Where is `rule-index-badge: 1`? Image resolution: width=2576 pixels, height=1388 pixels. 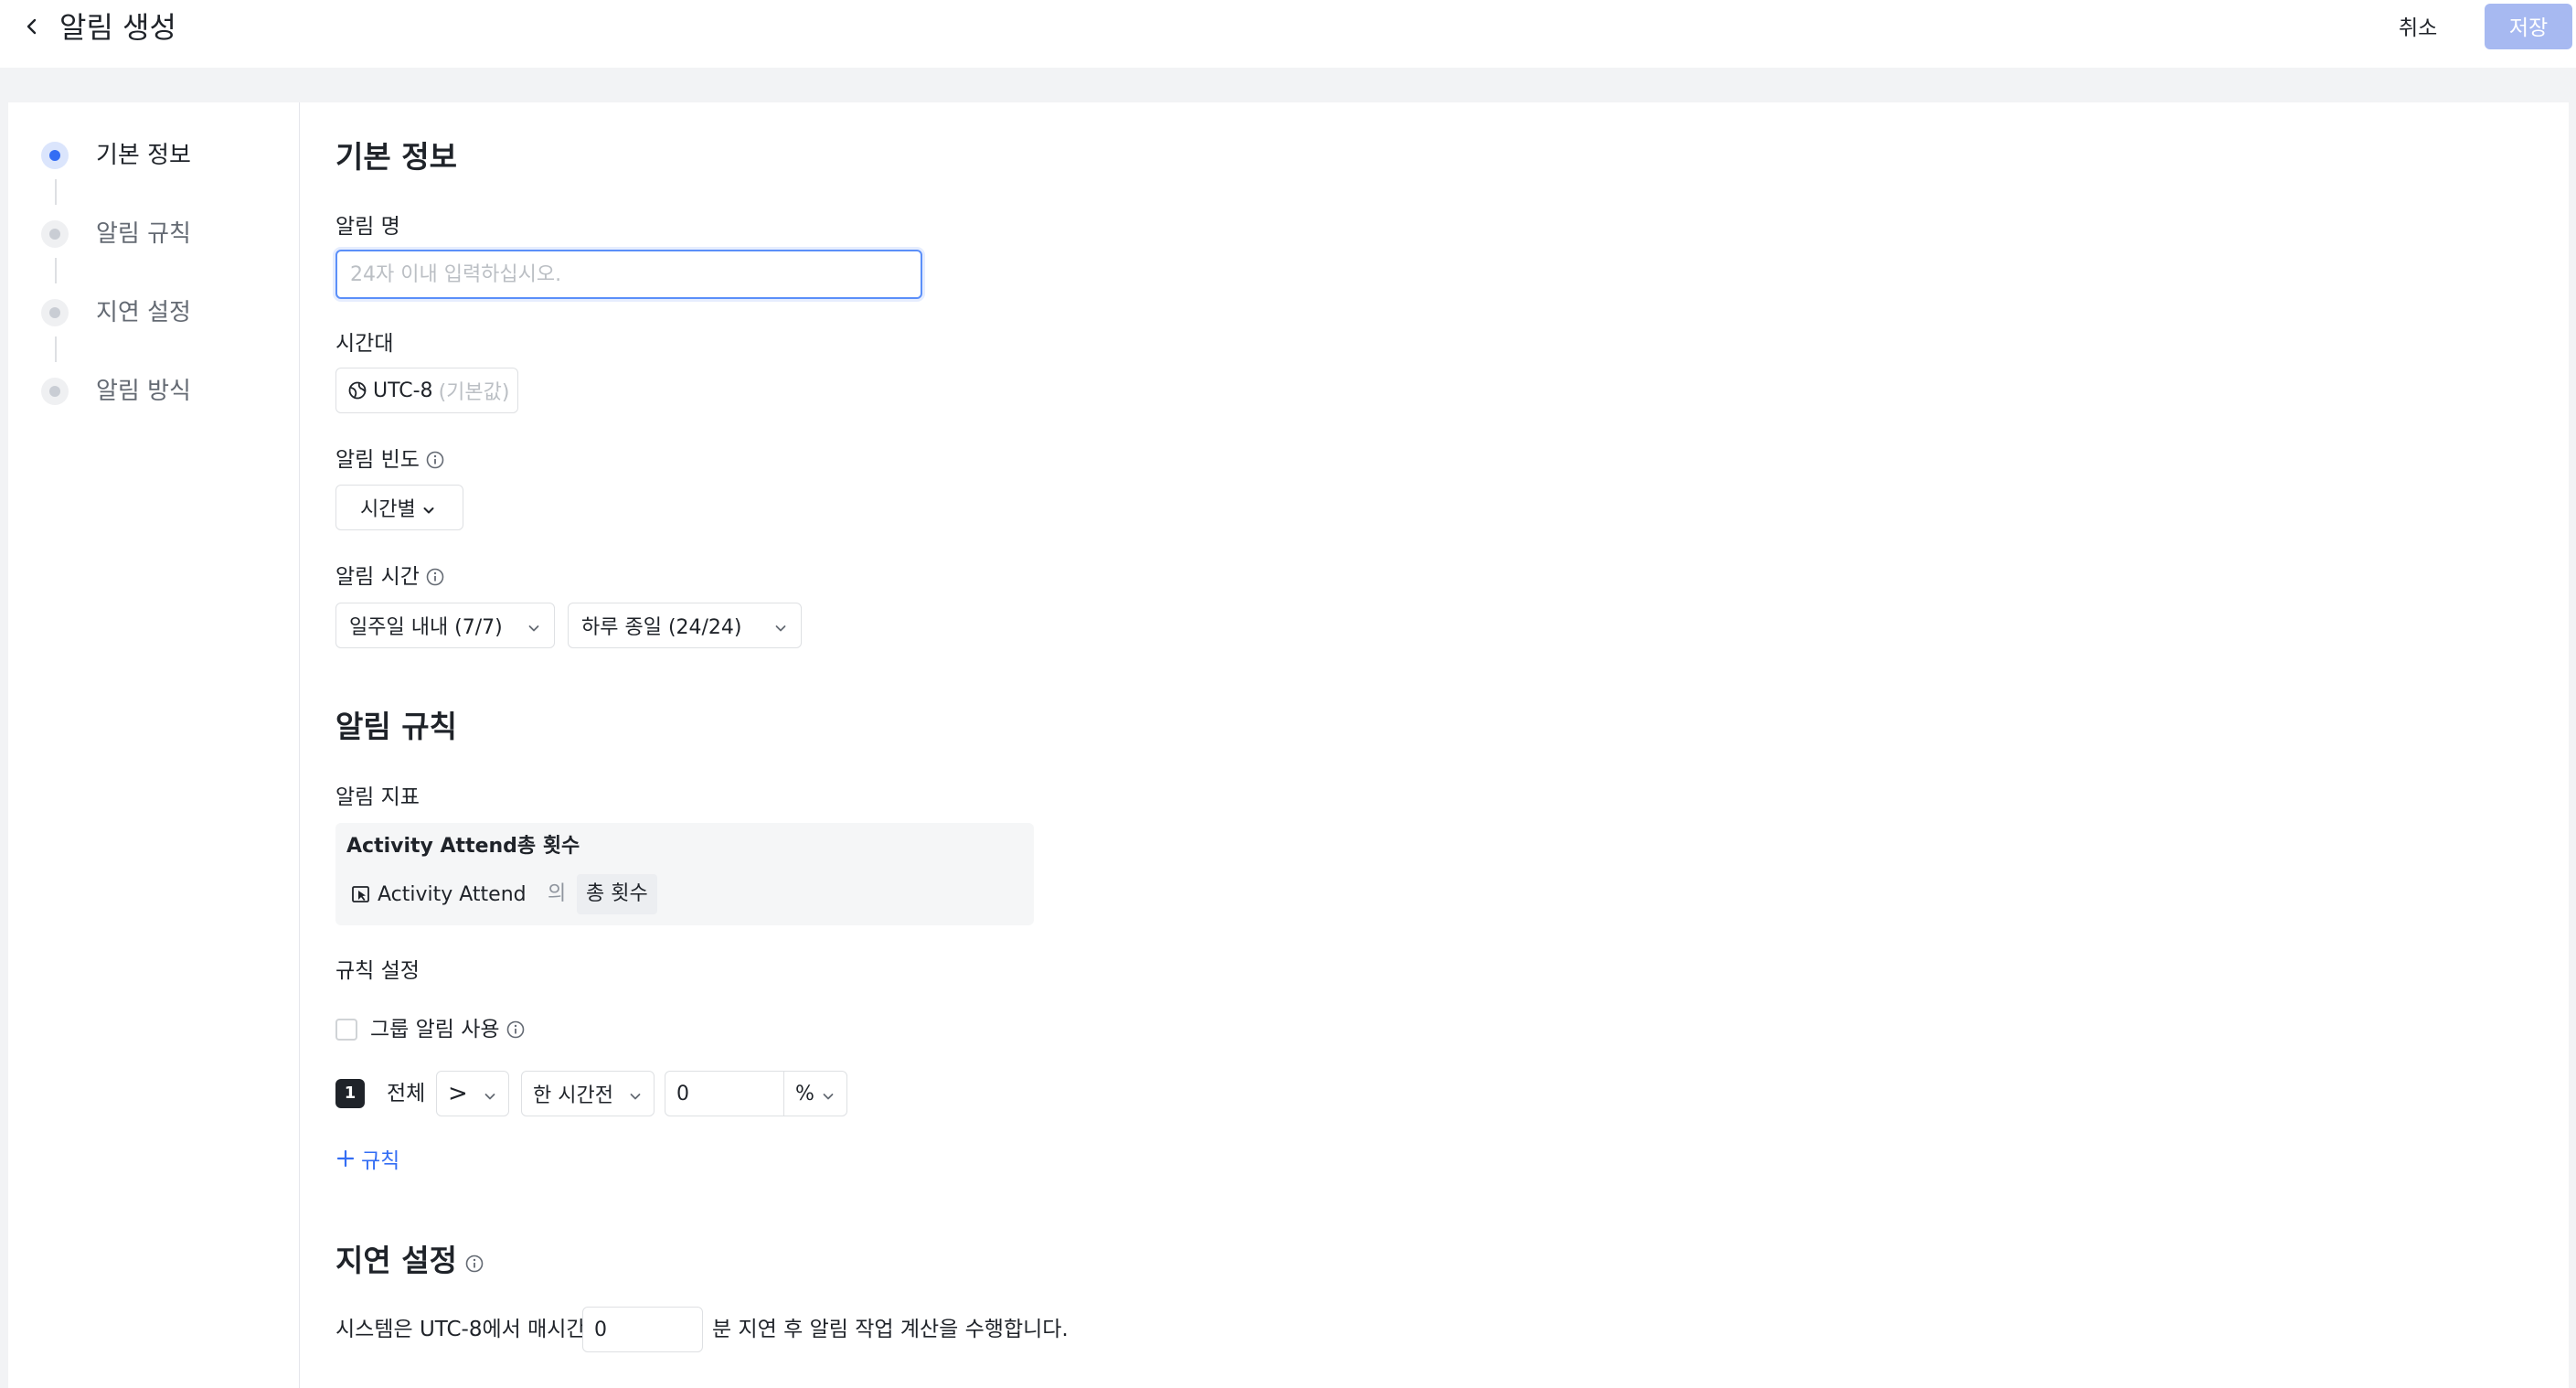 rule-index-badge: 1 is located at coordinates (350, 1093).